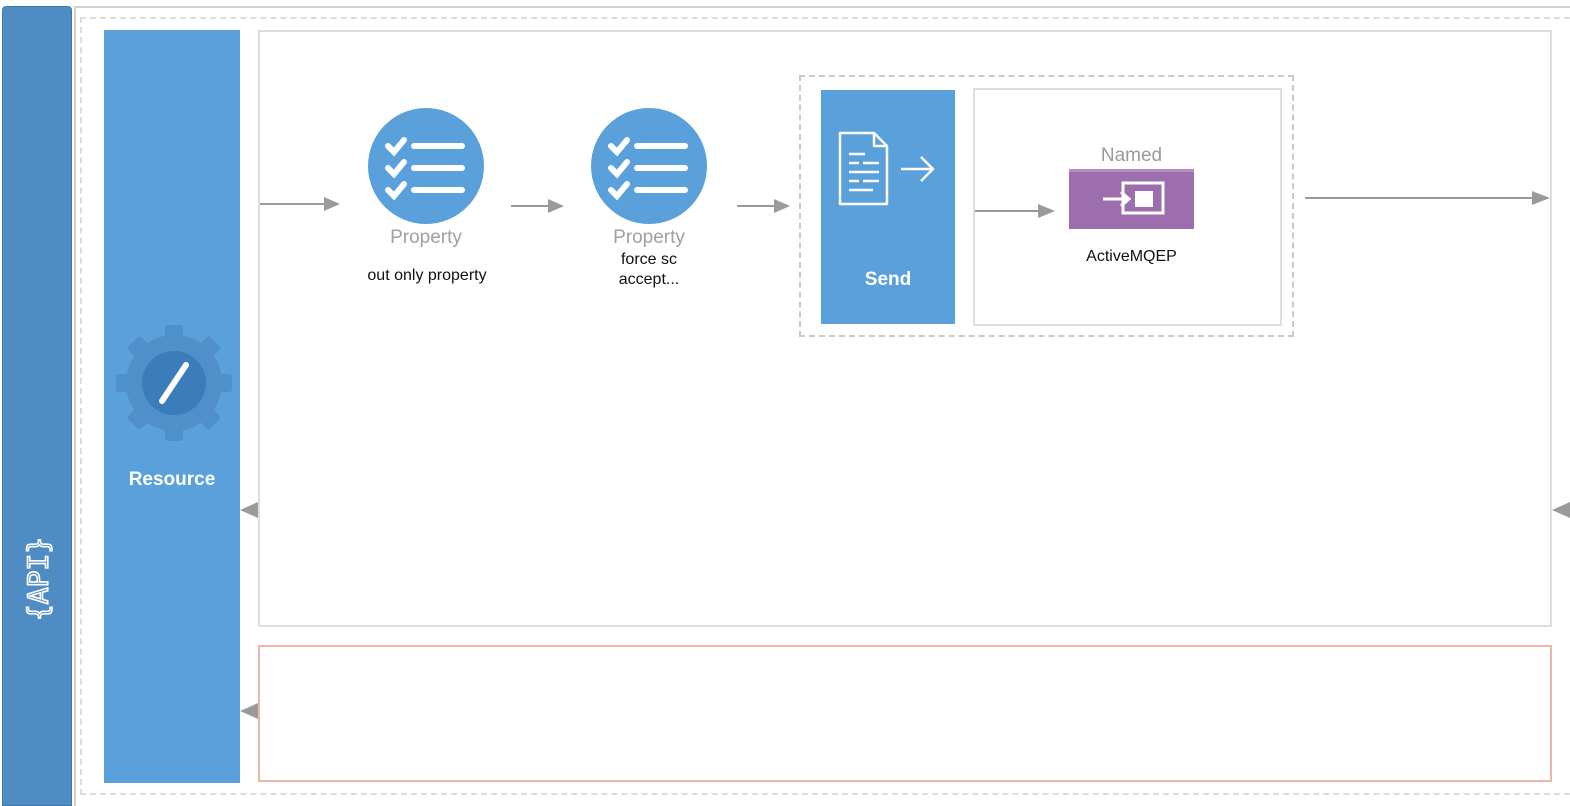 This screenshot has width=1570, height=806. I want to click on fault-arrowhead, so click(249, 711).